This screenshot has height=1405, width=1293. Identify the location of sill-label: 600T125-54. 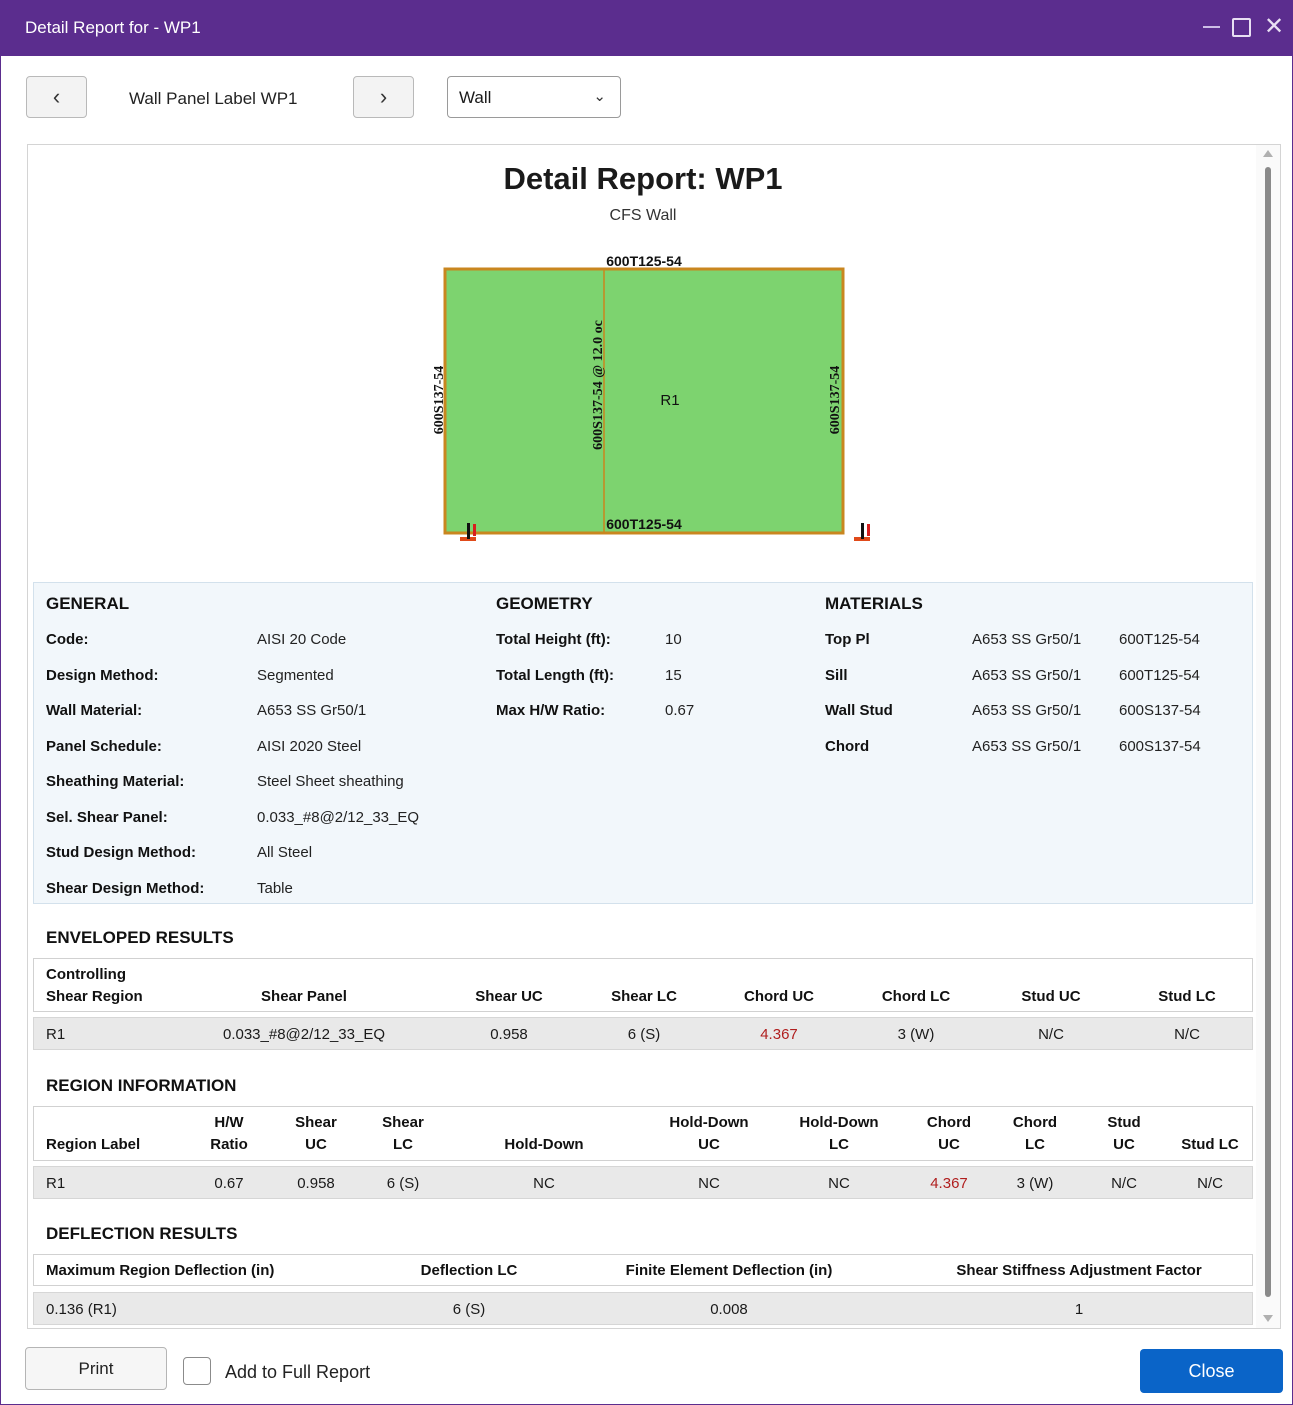
(644, 524).